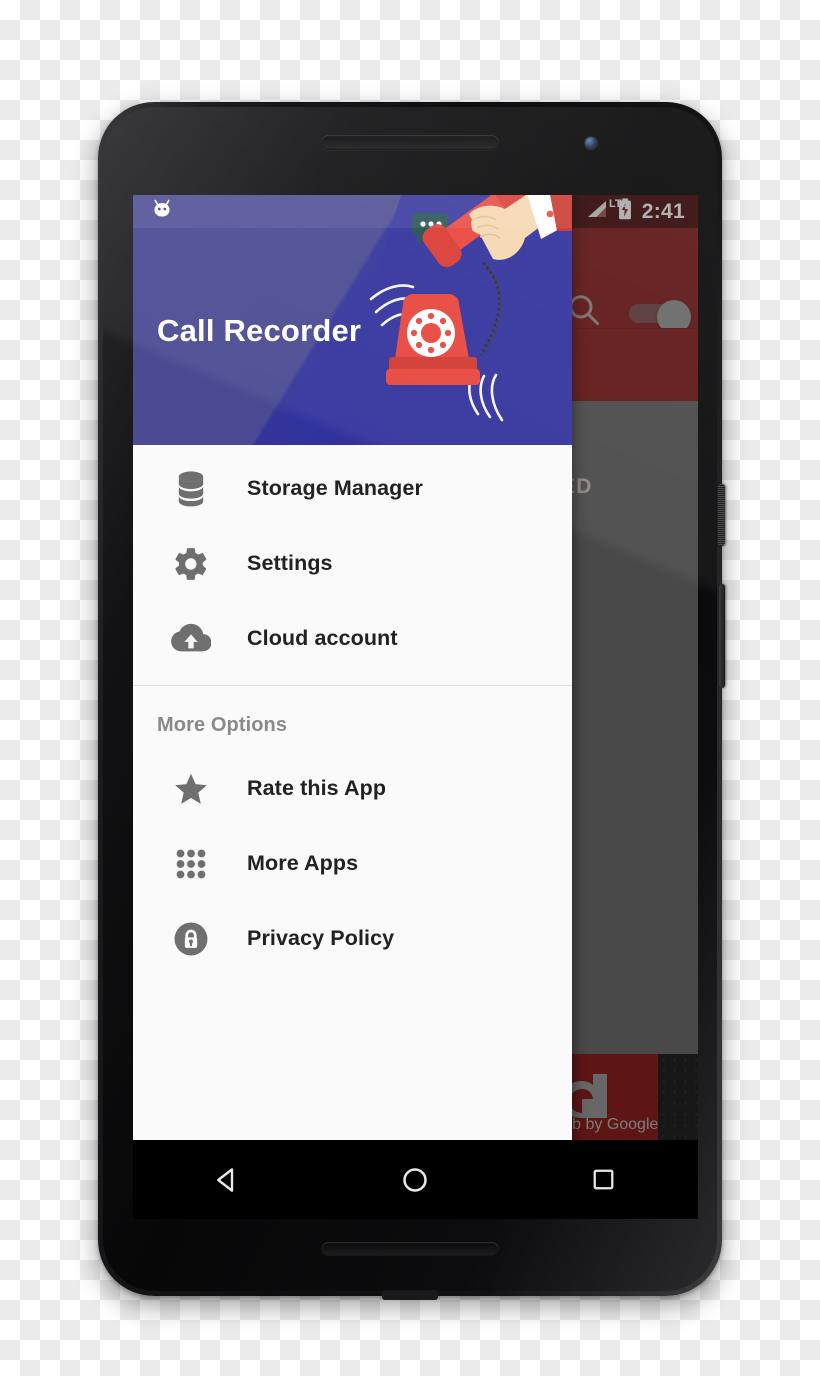 The width and height of the screenshot is (820, 1376). I want to click on lock-circle-icon, so click(191, 939).